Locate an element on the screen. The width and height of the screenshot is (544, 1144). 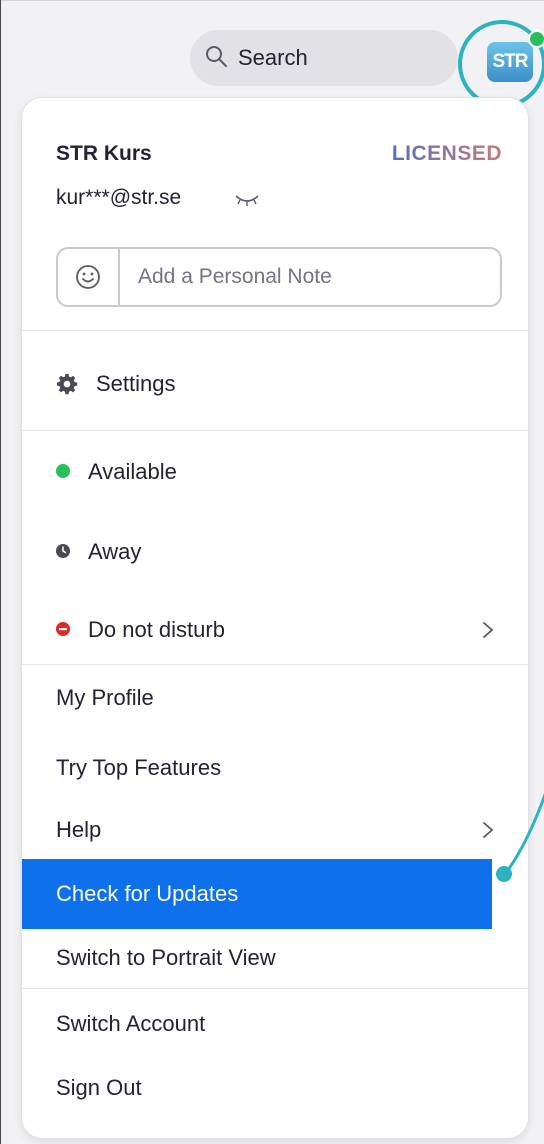
search-icon is located at coordinates (216, 56).